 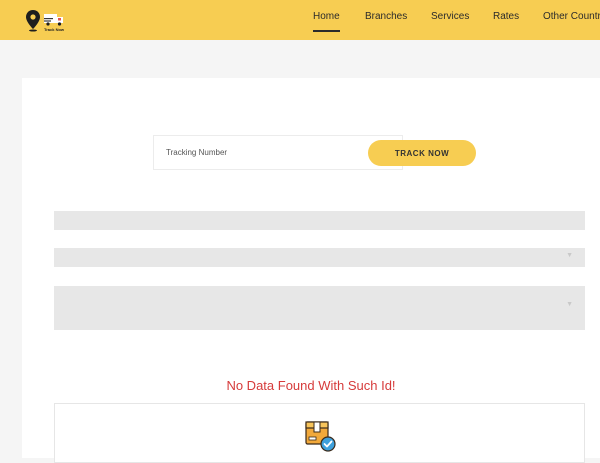 What do you see at coordinates (450, 16) in the screenshot?
I see `nav-services: Services` at bounding box center [450, 16].